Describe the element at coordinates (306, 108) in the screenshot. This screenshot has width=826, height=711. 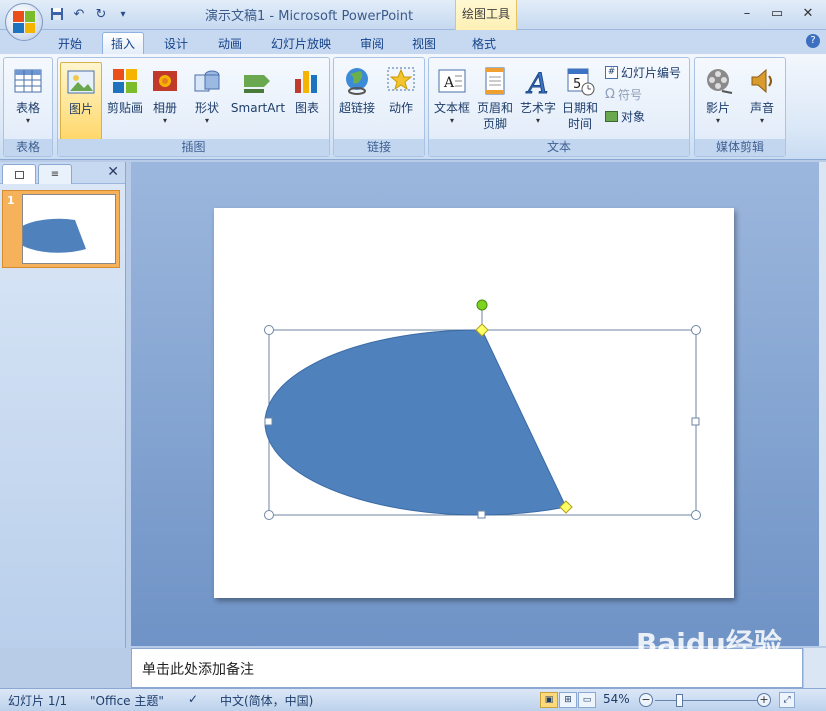
I see `chart-label: 图表` at that location.